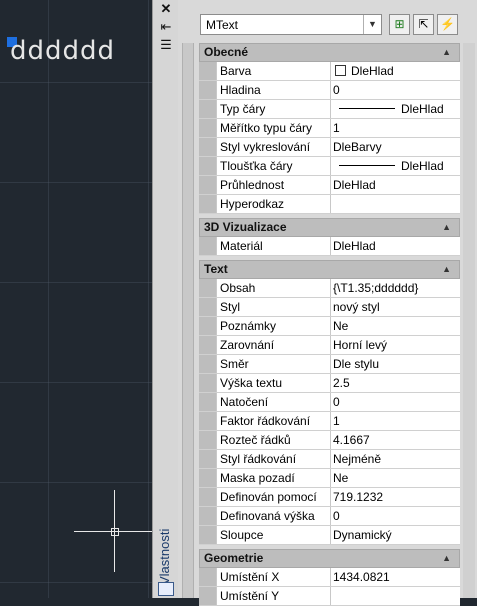 The image size is (477, 606). What do you see at coordinates (273, 459) in the screenshot?
I see `property-name: Styl řádkování` at bounding box center [273, 459].